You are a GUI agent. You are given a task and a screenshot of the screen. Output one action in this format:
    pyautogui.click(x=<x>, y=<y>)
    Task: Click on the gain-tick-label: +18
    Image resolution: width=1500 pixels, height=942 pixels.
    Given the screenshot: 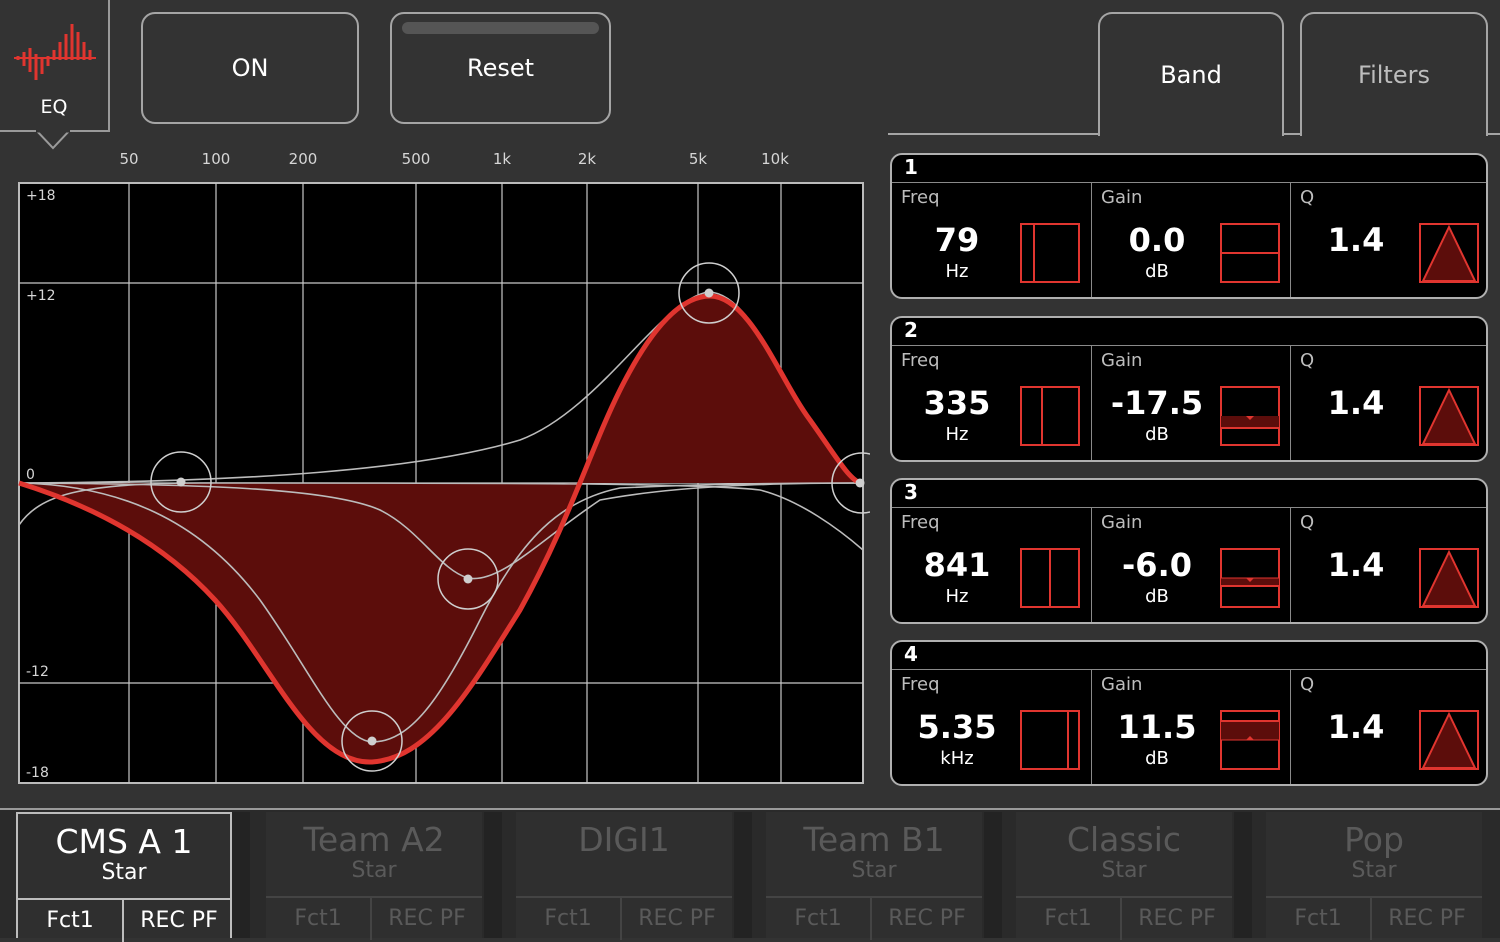 What is the action you would take?
    pyautogui.click(x=41, y=196)
    